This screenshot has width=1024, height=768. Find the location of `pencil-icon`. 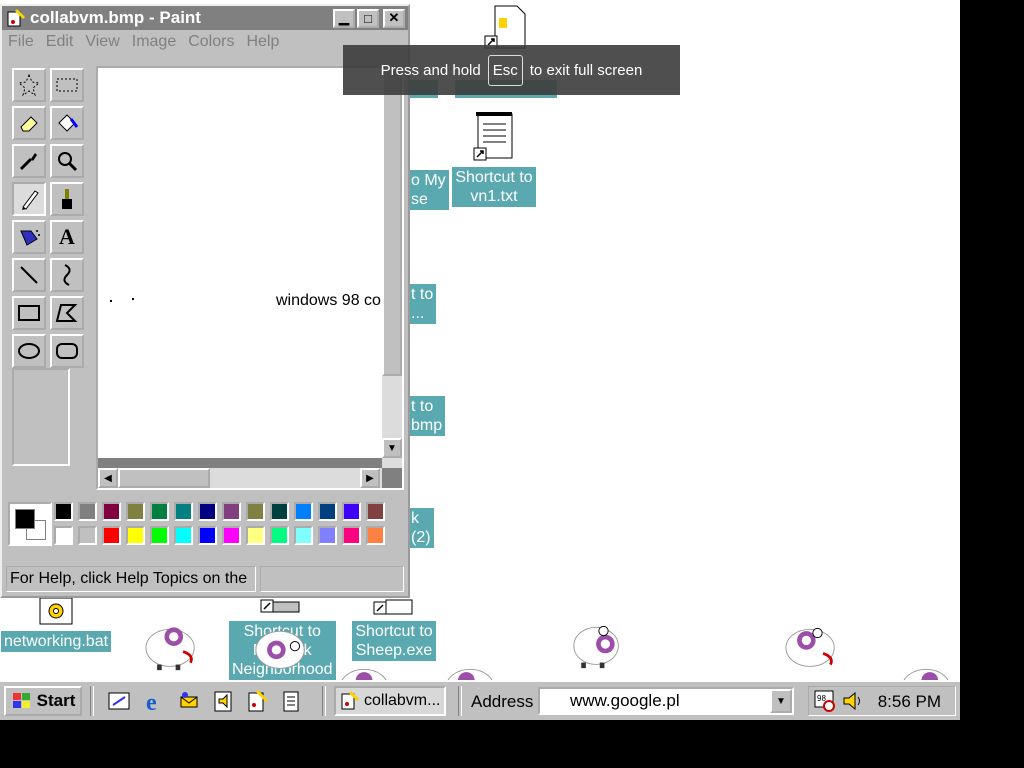

pencil-icon is located at coordinates (30, 200).